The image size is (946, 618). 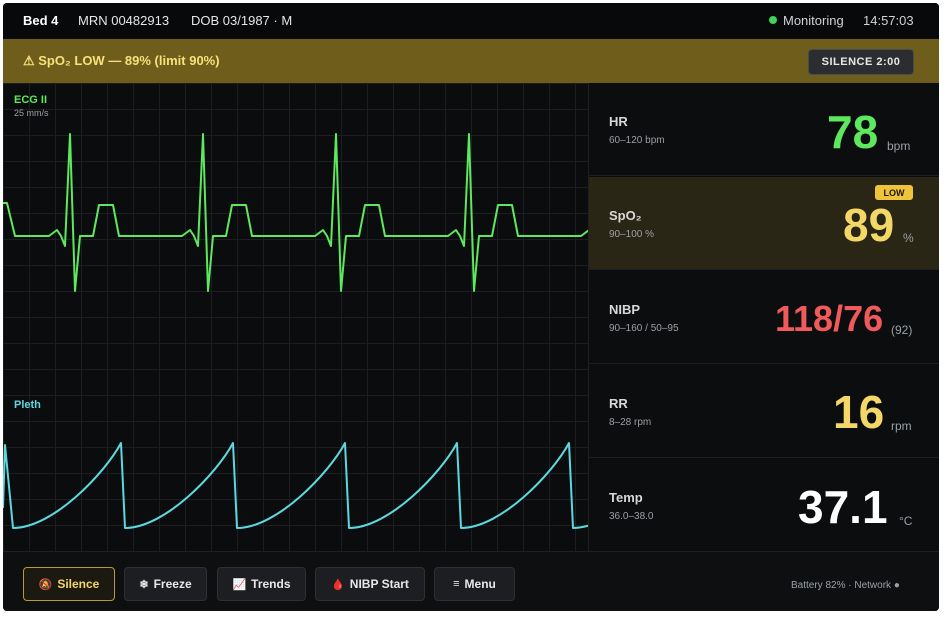 I want to click on vital-hr: HR 60–120 bpm 78 bpm, so click(x=764, y=129).